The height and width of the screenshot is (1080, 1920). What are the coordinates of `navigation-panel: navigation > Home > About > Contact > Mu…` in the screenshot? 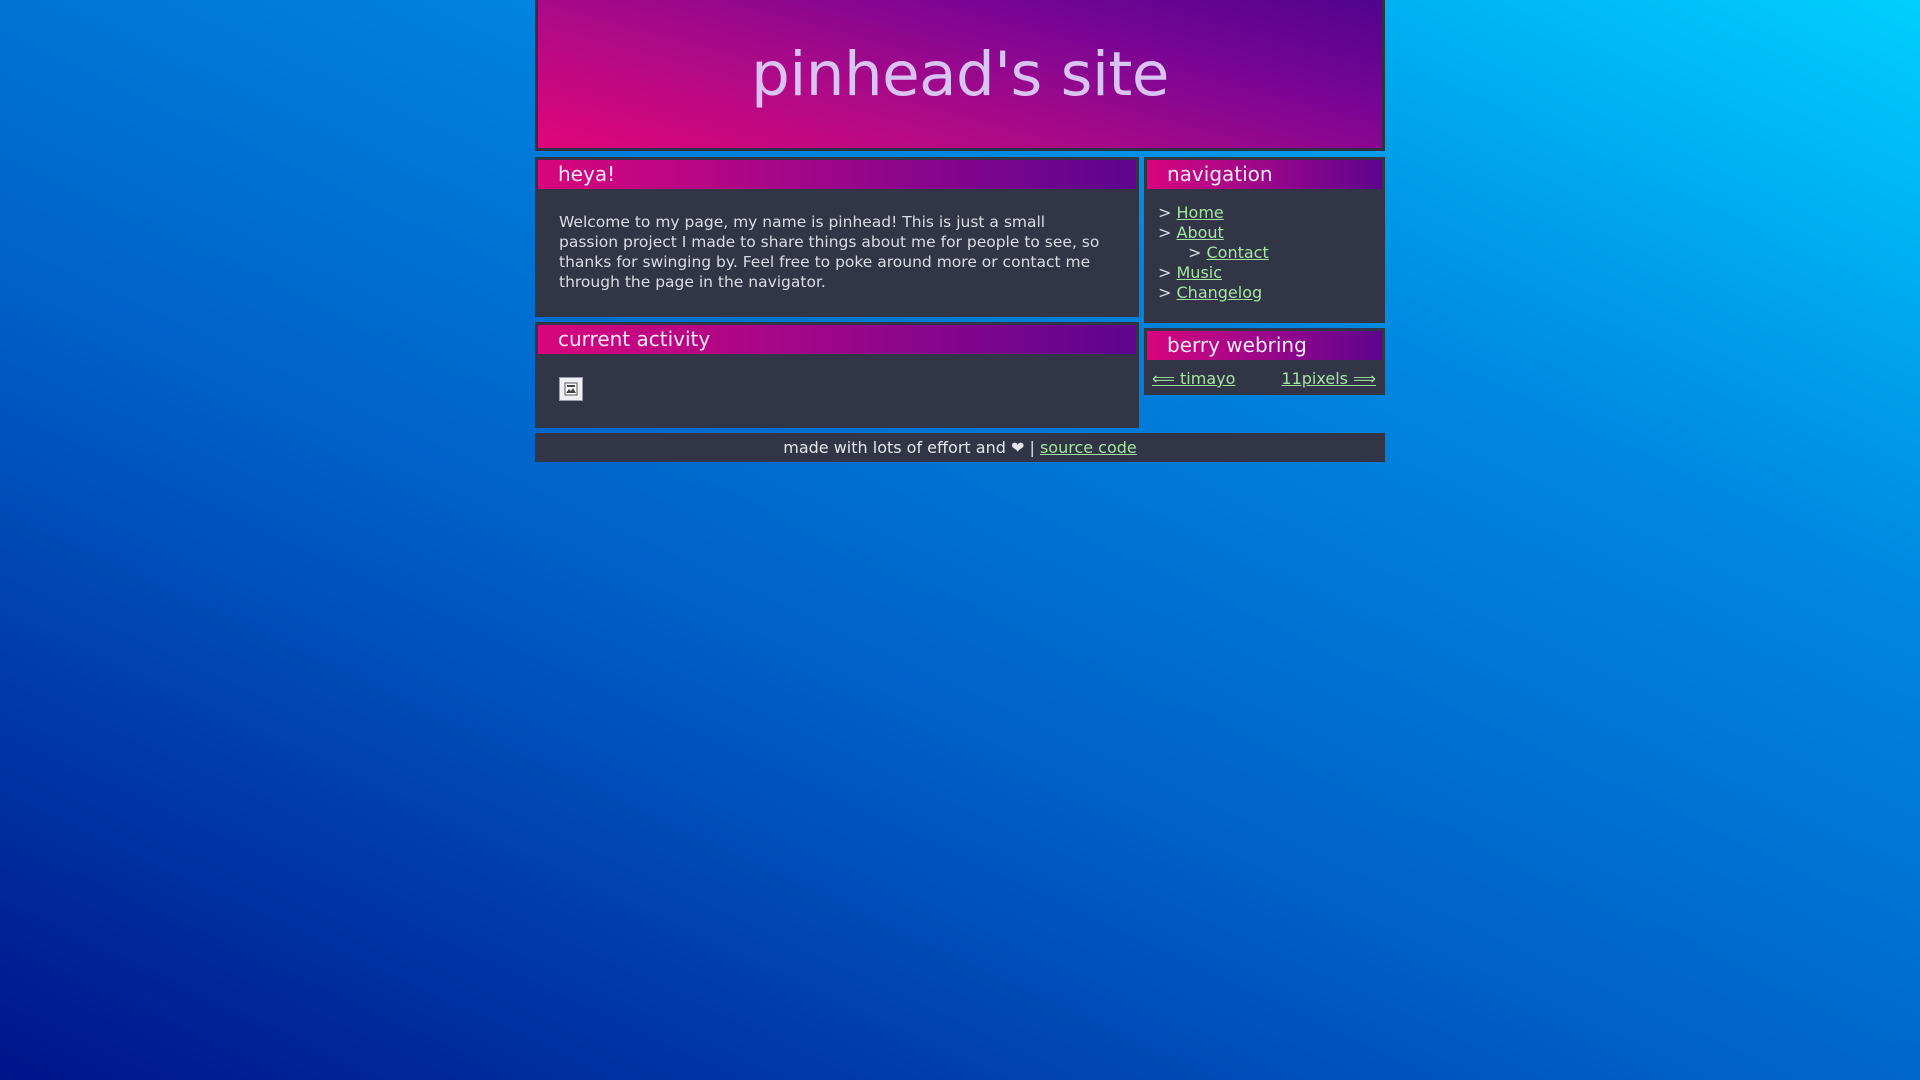 It's located at (1264, 240).